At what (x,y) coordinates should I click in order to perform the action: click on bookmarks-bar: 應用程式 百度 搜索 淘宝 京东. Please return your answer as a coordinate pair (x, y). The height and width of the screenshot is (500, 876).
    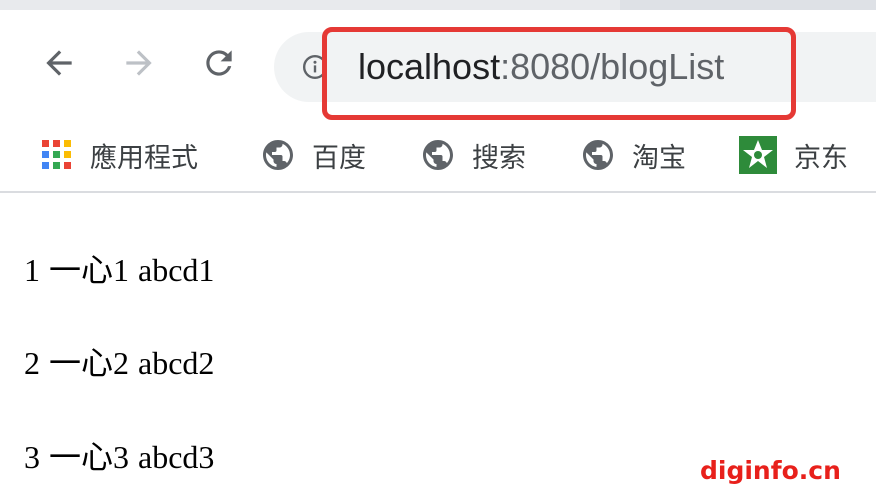
    Looking at the image, I should click on (438, 156).